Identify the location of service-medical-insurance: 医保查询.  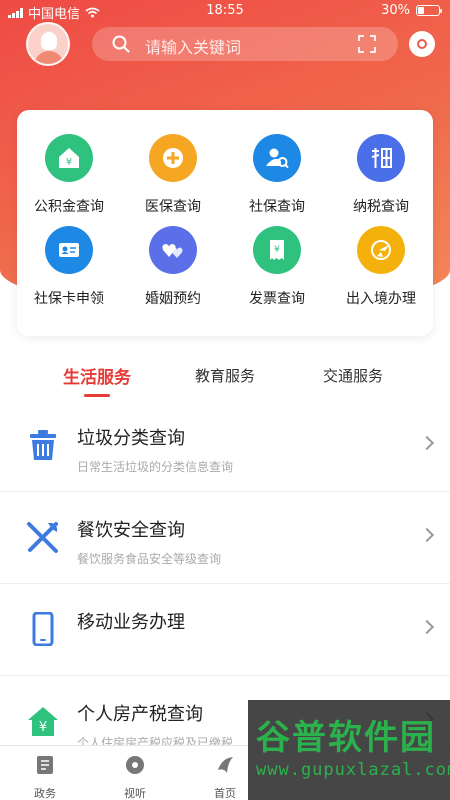
(173, 175).